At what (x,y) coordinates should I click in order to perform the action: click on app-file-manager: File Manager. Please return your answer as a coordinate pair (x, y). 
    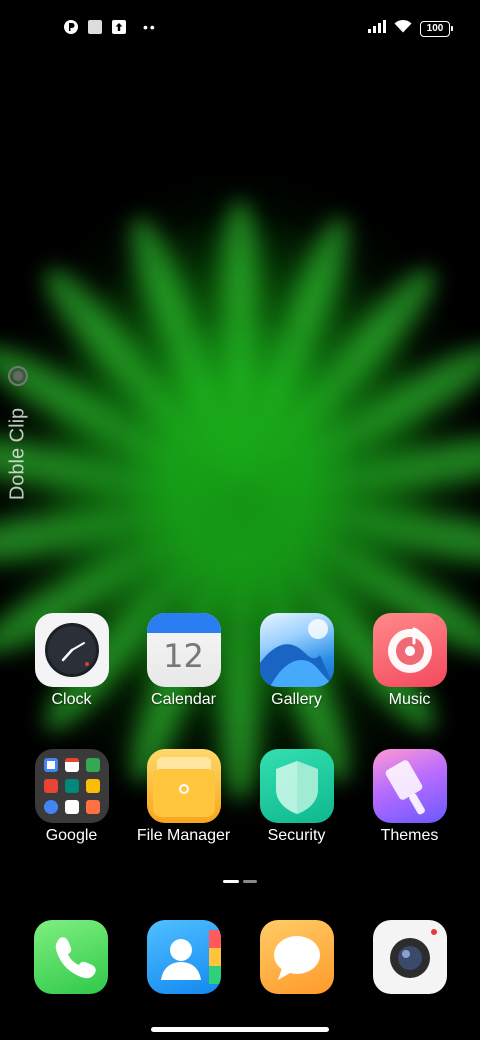
    Looking at the image, I should click on (183, 797).